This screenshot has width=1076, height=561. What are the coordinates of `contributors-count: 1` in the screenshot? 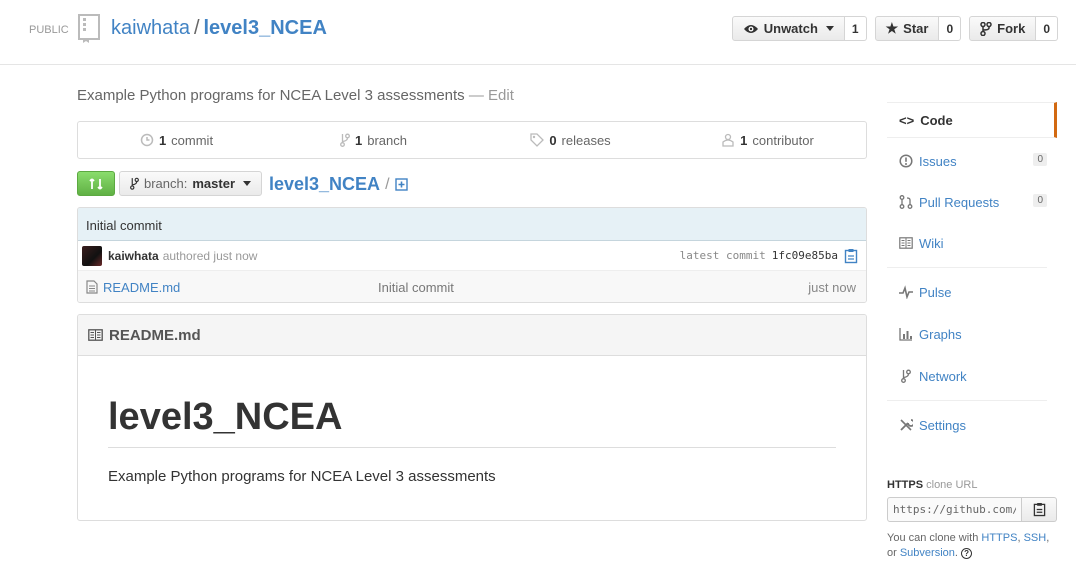 It's located at (744, 140).